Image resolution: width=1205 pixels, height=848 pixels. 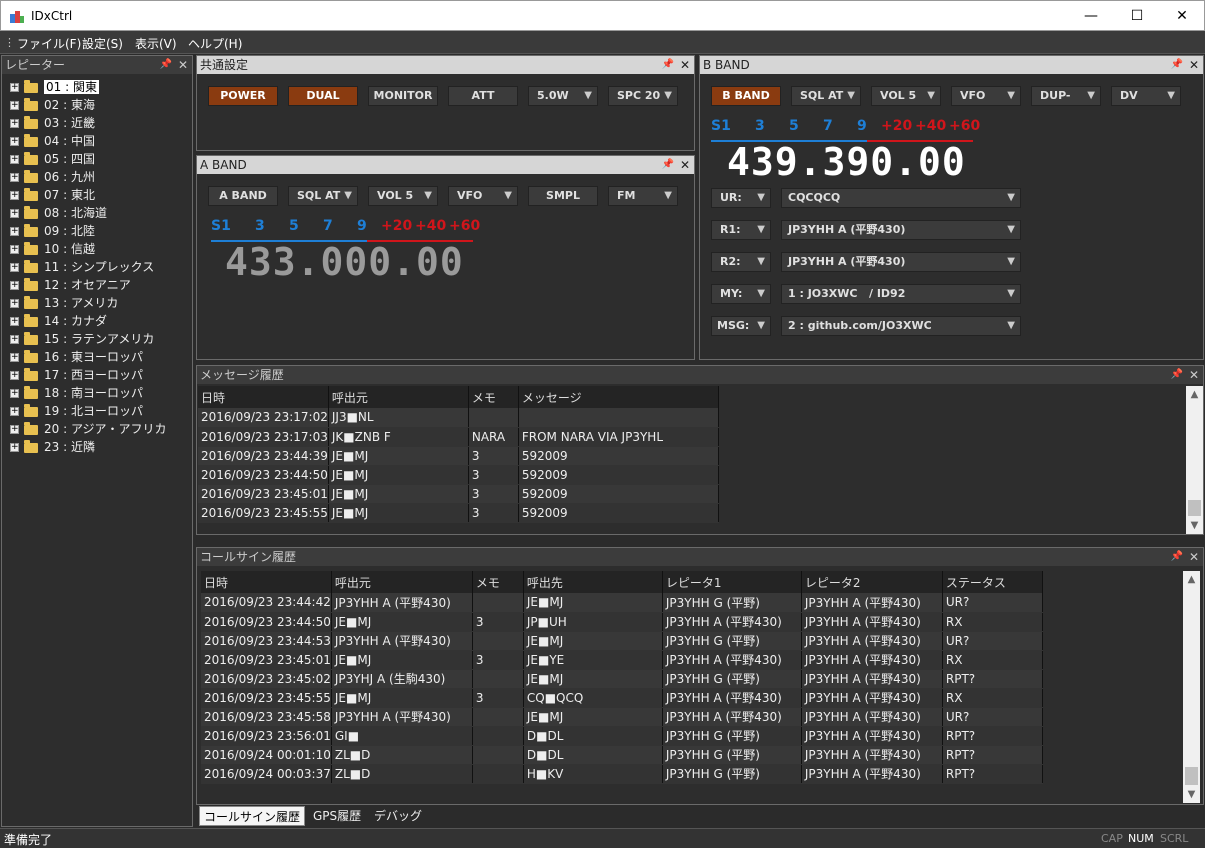 I want to click on a-band-button: A BAND, so click(x=243, y=196).